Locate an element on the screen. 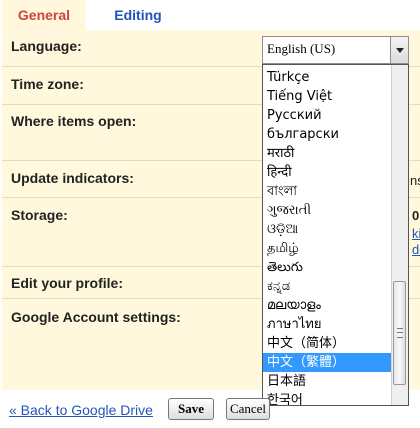 The image size is (420, 428). storage-label: Storage: is located at coordinates (39, 215).